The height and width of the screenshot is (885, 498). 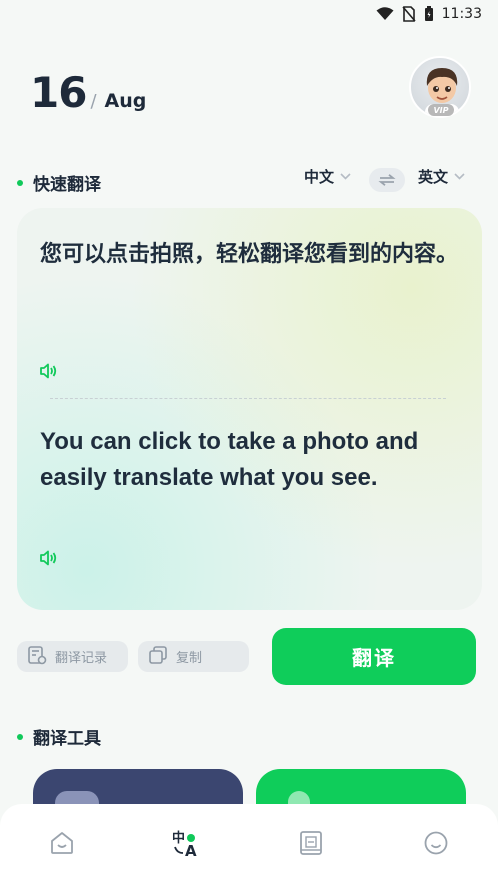 I want to click on swap-icon, so click(x=387, y=180).